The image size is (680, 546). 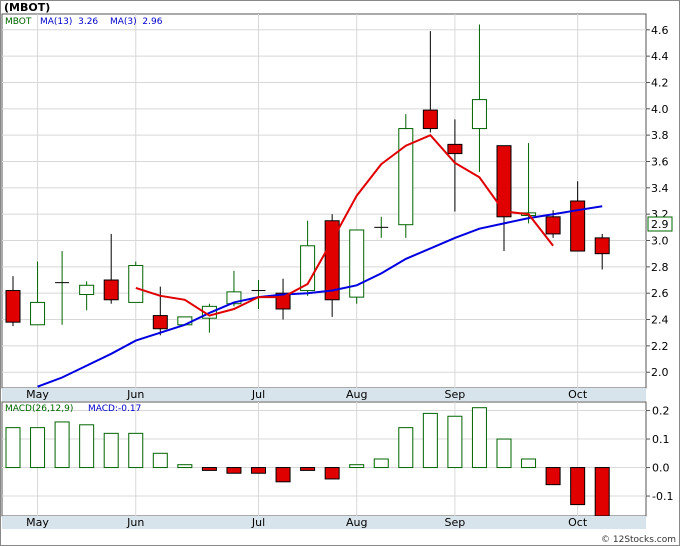 I want to click on macd-legend-name: MACD(26,12,9), so click(x=39, y=409).